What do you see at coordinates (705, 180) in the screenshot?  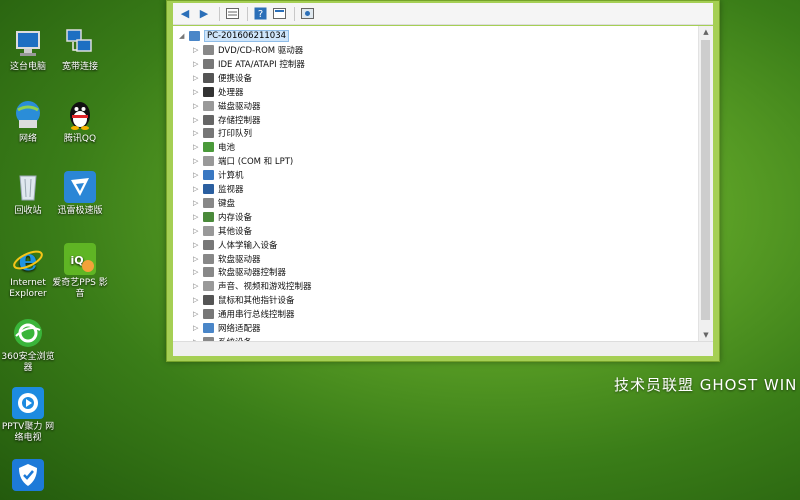 I see `scrollbar-thumb` at bounding box center [705, 180].